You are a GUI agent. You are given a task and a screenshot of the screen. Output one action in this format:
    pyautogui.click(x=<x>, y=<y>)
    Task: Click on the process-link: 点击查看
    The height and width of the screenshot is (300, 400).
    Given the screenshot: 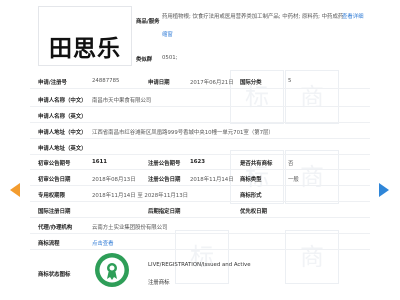 What is the action you would take?
    pyautogui.click(x=103, y=243)
    